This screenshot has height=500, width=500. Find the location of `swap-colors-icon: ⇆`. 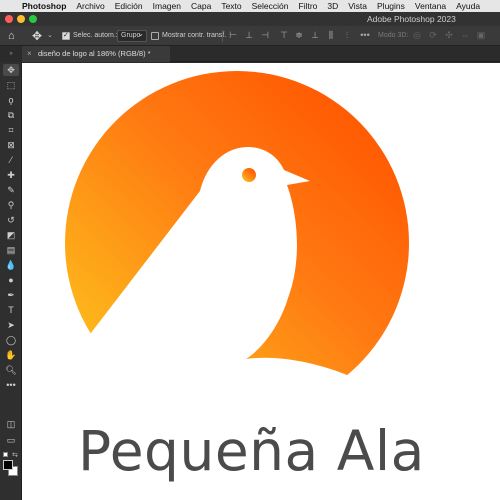

swap-colors-icon: ⇆ is located at coordinates (15, 455).